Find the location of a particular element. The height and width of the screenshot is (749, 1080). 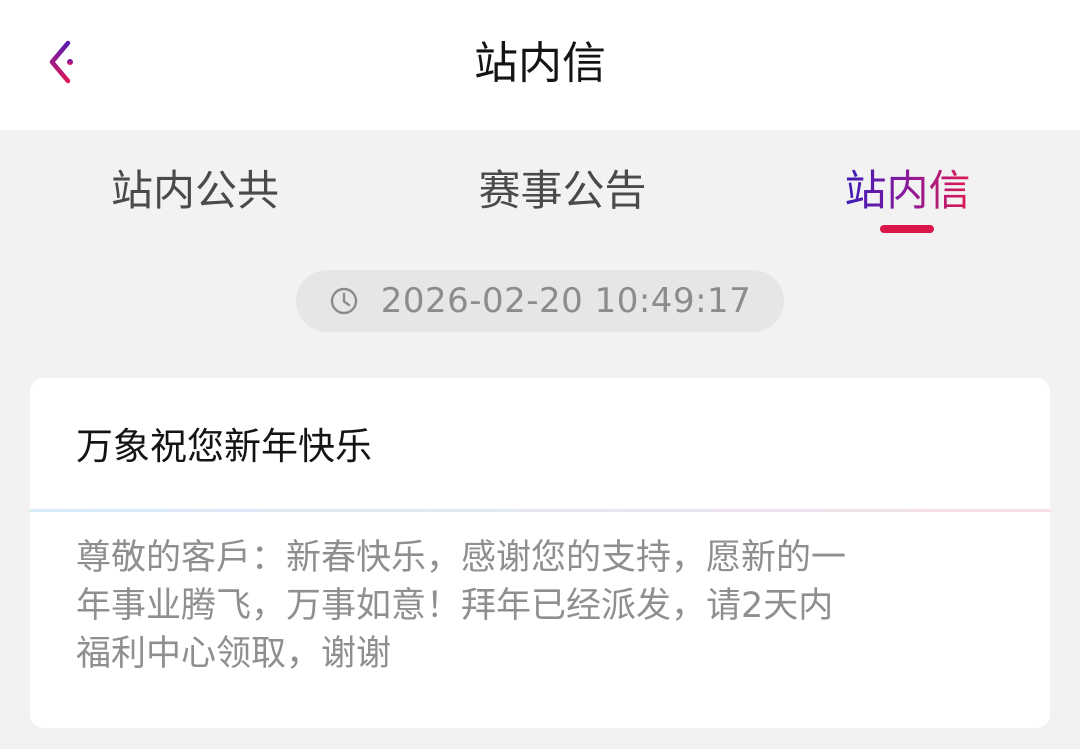

tab-site-message: 站内信 is located at coordinates (907, 210).